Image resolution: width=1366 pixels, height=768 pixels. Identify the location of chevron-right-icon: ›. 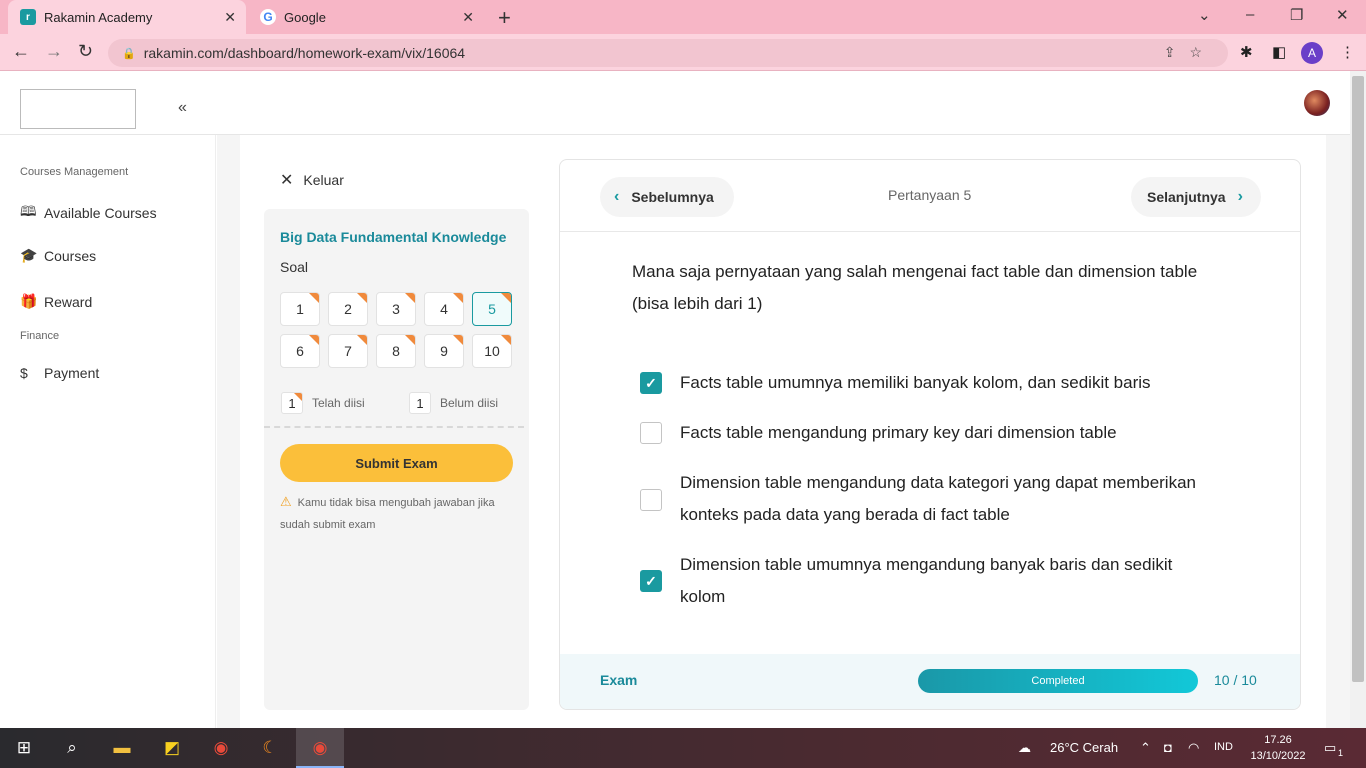
(1240, 196).